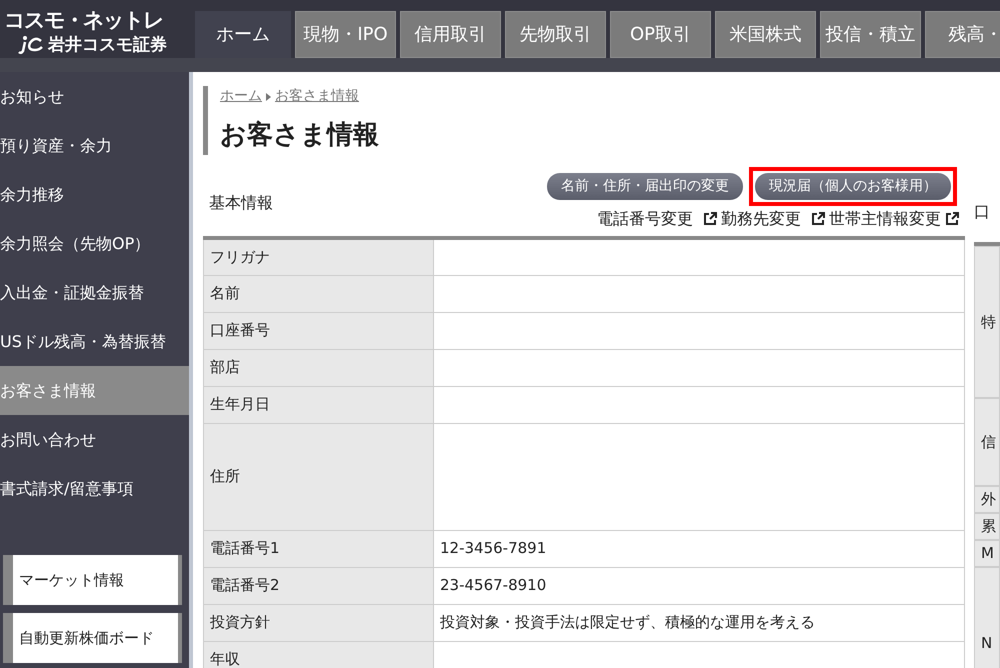 The width and height of the screenshot is (1000, 668). I want to click on row-label: N, so click(987, 617).